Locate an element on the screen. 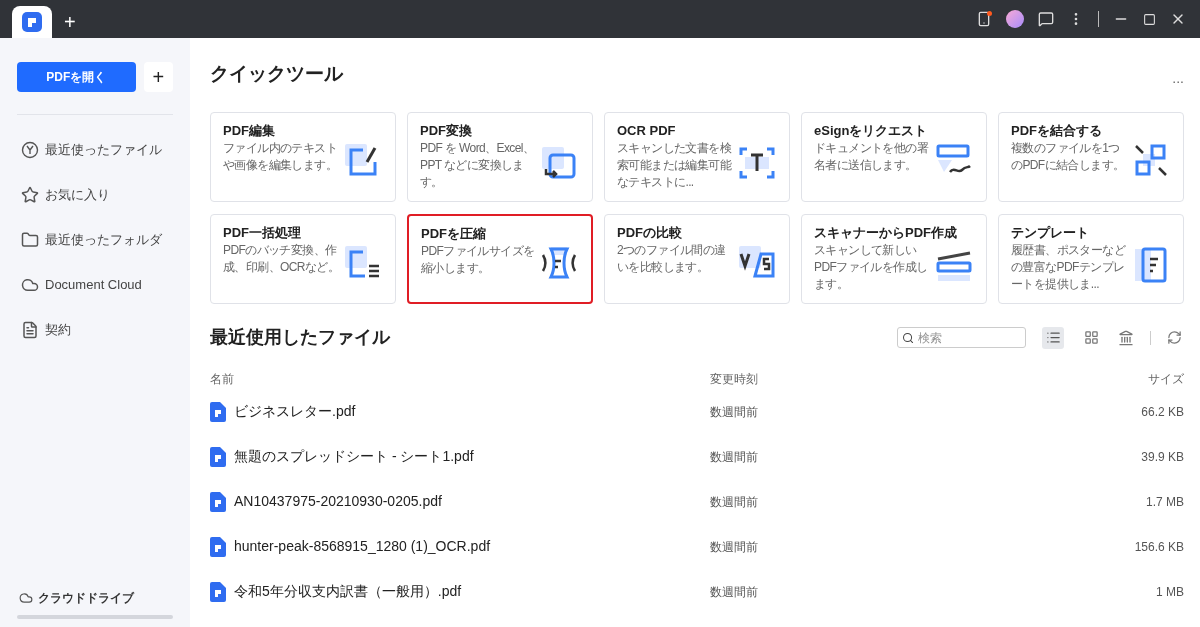 The height and width of the screenshot is (627, 1200). tool-card: PDFを結合する 複数のファイルを1つのPDFに結合します。 is located at coordinates (1091, 157).